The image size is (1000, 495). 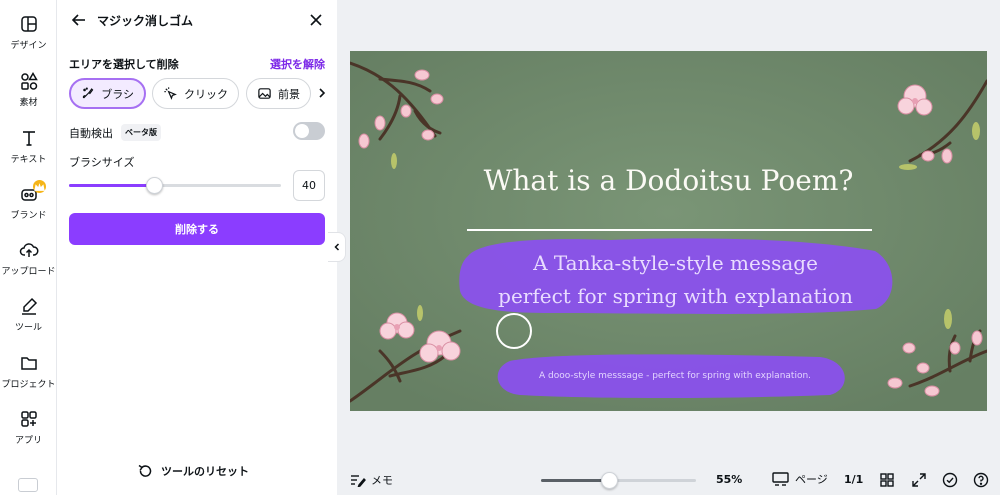 I want to click on zoom-slider-fill, so click(x=575, y=480).